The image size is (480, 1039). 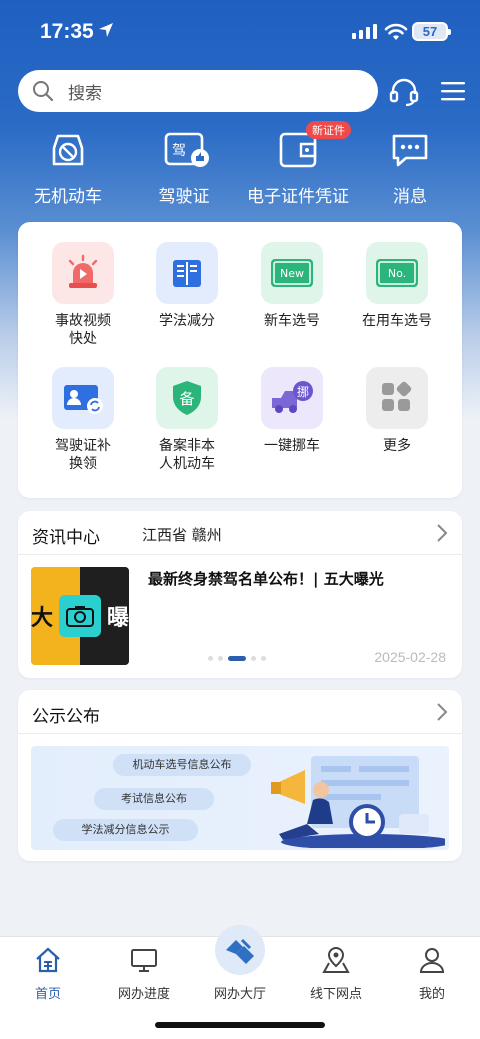 I want to click on nav-label: 我的, so click(x=431, y=994).